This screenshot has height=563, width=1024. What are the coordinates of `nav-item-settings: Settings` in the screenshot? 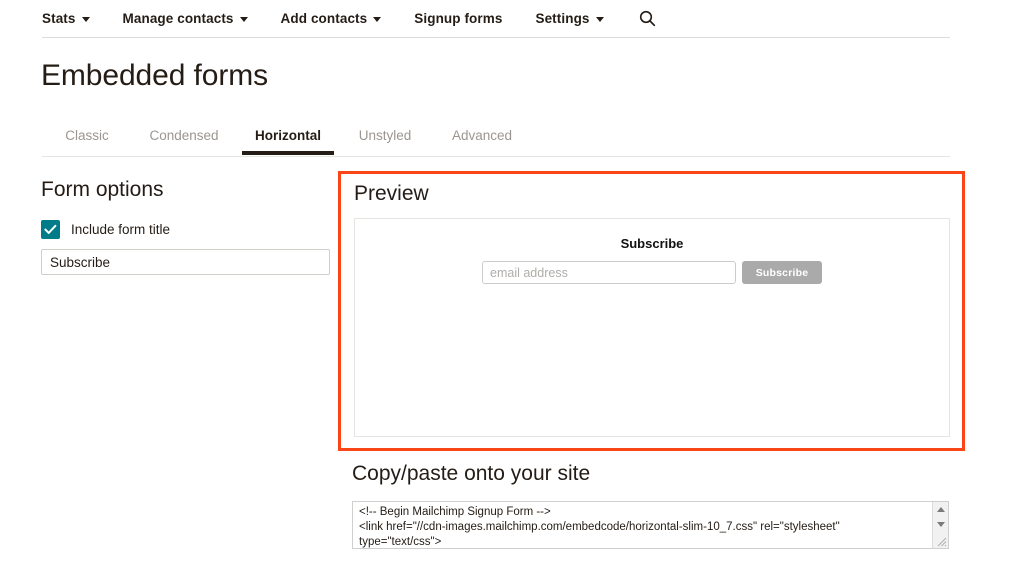 It's located at (569, 18).